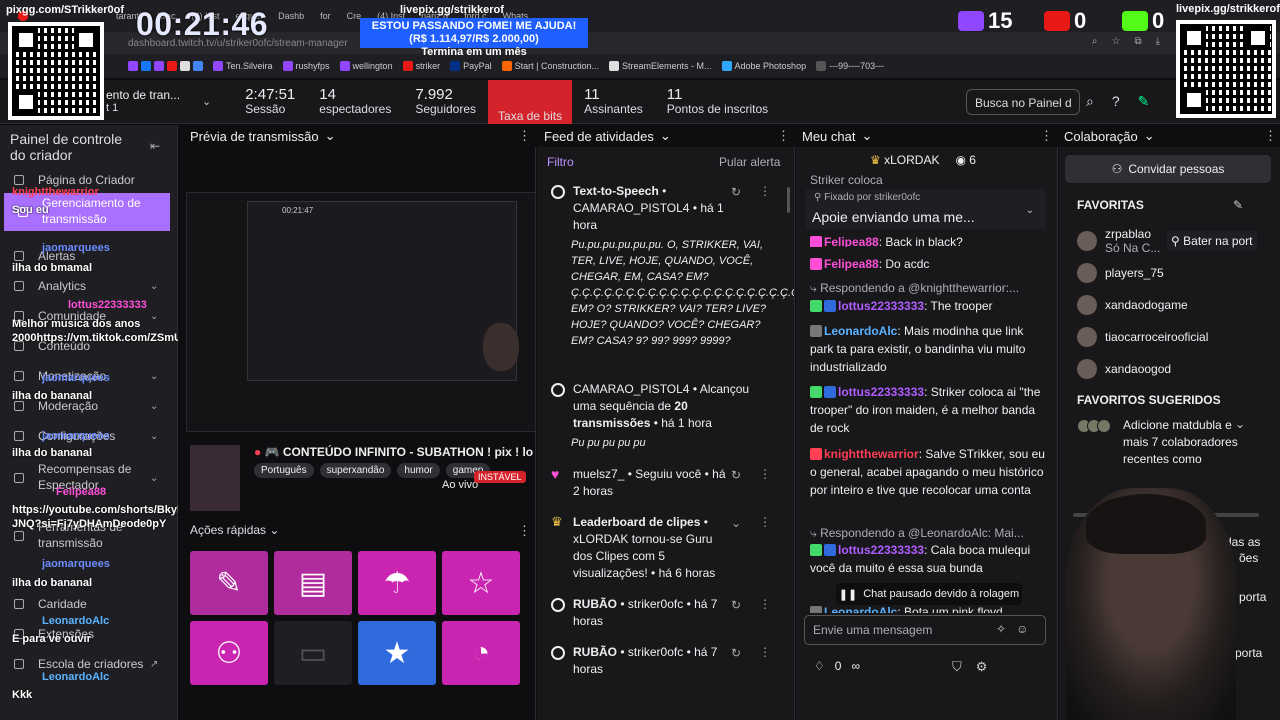 The height and width of the screenshot is (720, 1280). Describe the element at coordinates (850, 66) in the screenshot. I see `bookmark-item: ---99----703---` at that location.